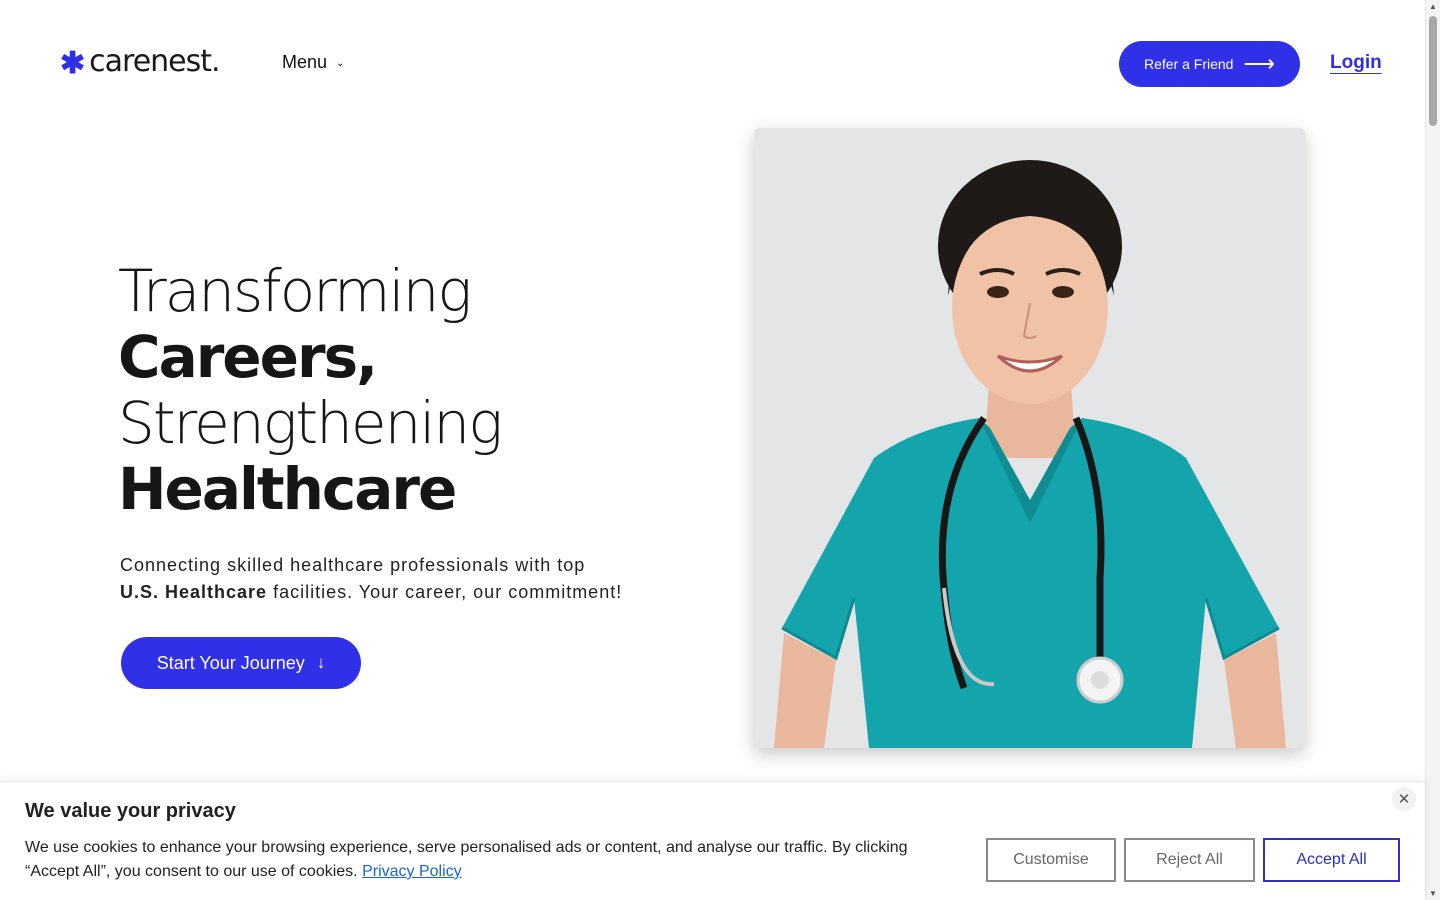  I want to click on close-icon: ✕, so click(1404, 799).